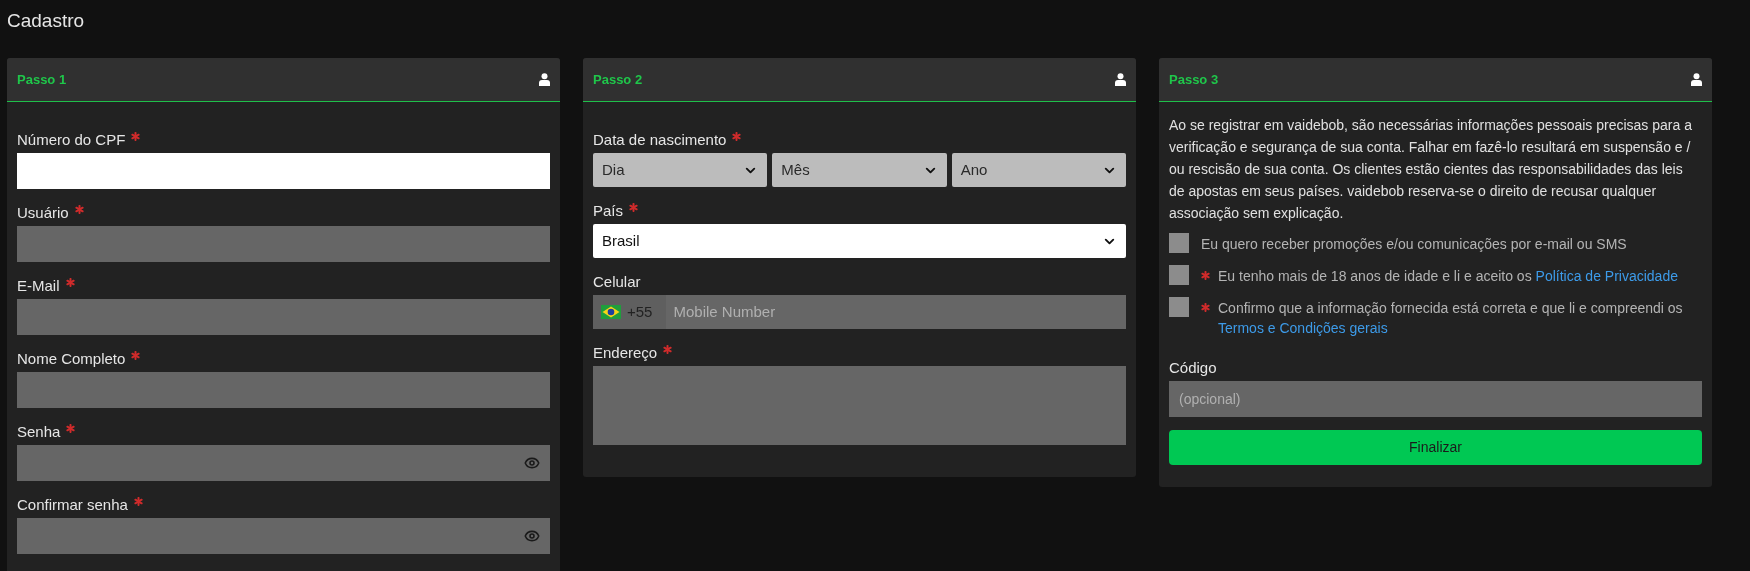  I want to click on step-title: Passo 1, so click(42, 79).